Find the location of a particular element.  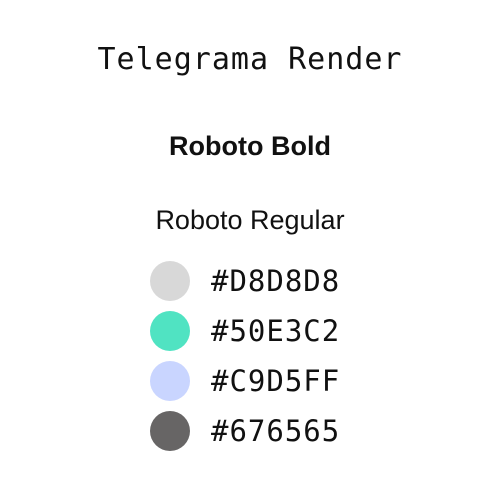

color-swatch-label: #C9D5FF is located at coordinates (276, 381).